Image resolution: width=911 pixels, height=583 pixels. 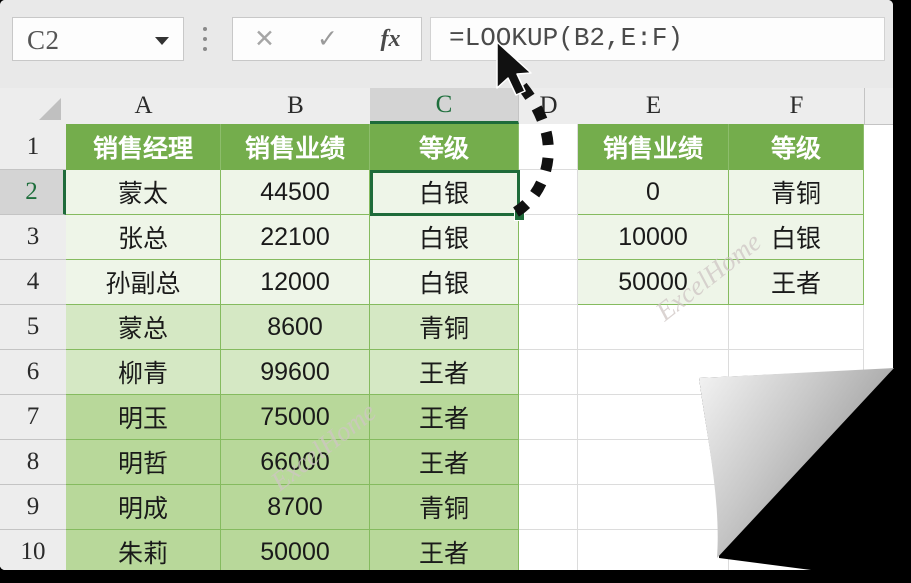 I want to click on blank-cell-f7, so click(x=796, y=417).